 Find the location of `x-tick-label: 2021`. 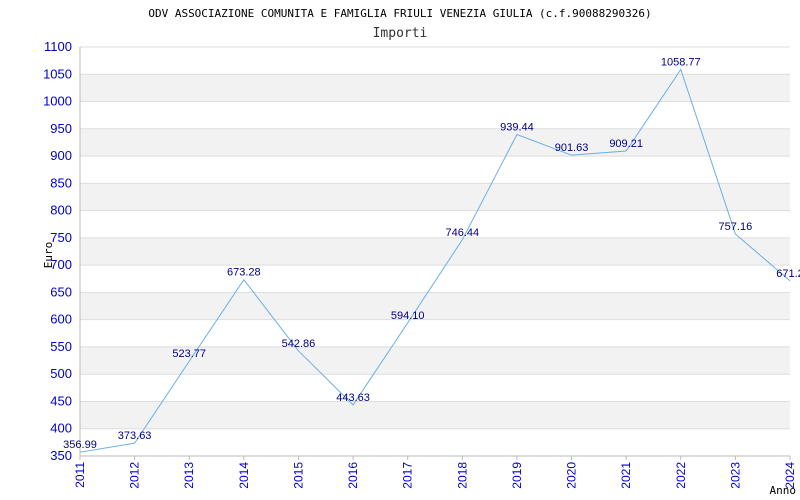

x-tick-label: 2021 is located at coordinates (626, 475).